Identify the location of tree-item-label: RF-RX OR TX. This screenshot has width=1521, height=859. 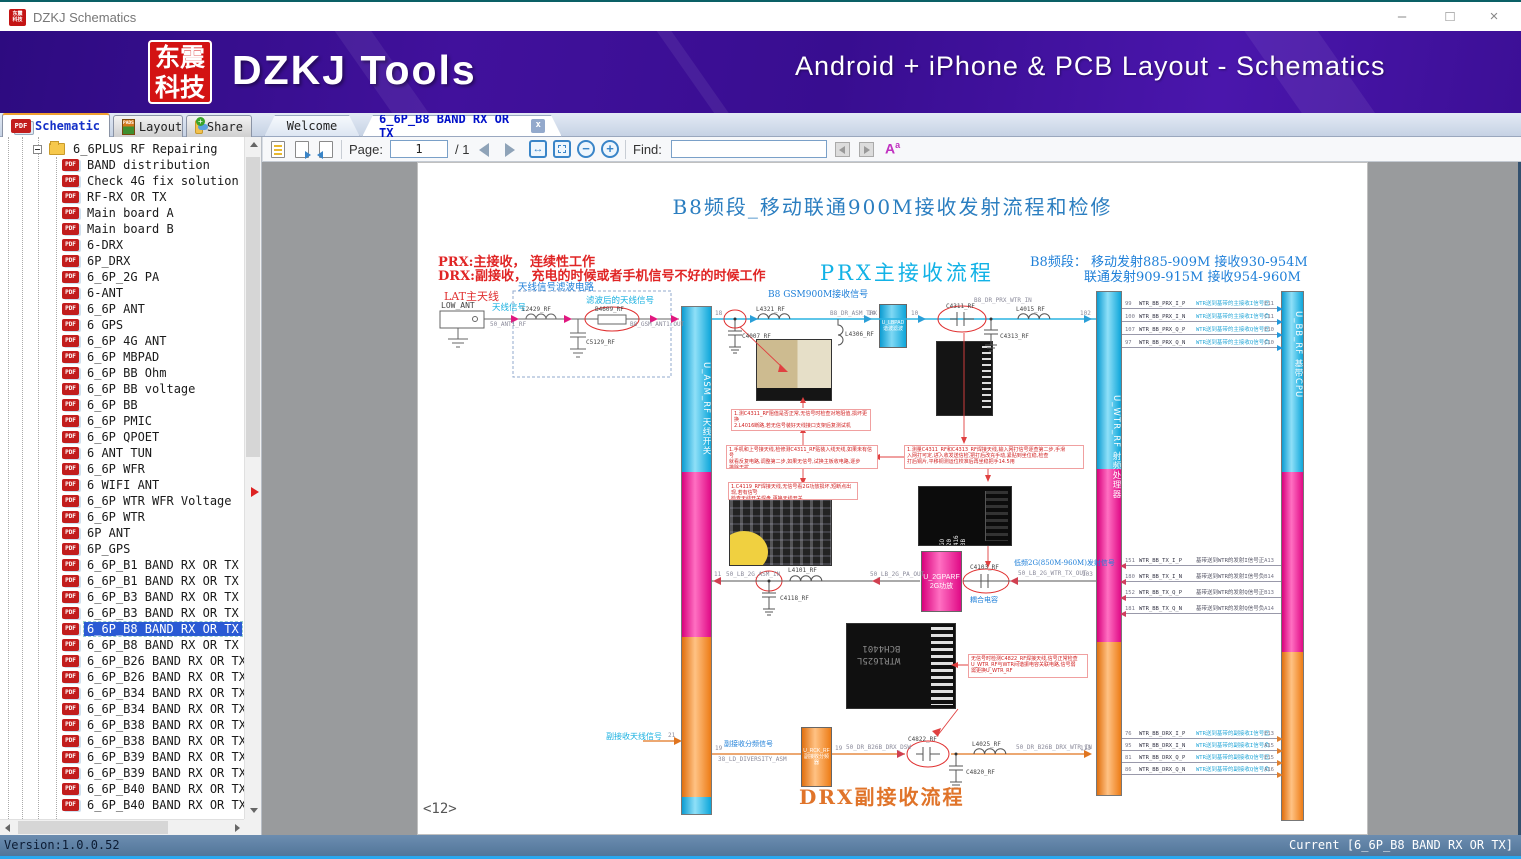
(127, 197).